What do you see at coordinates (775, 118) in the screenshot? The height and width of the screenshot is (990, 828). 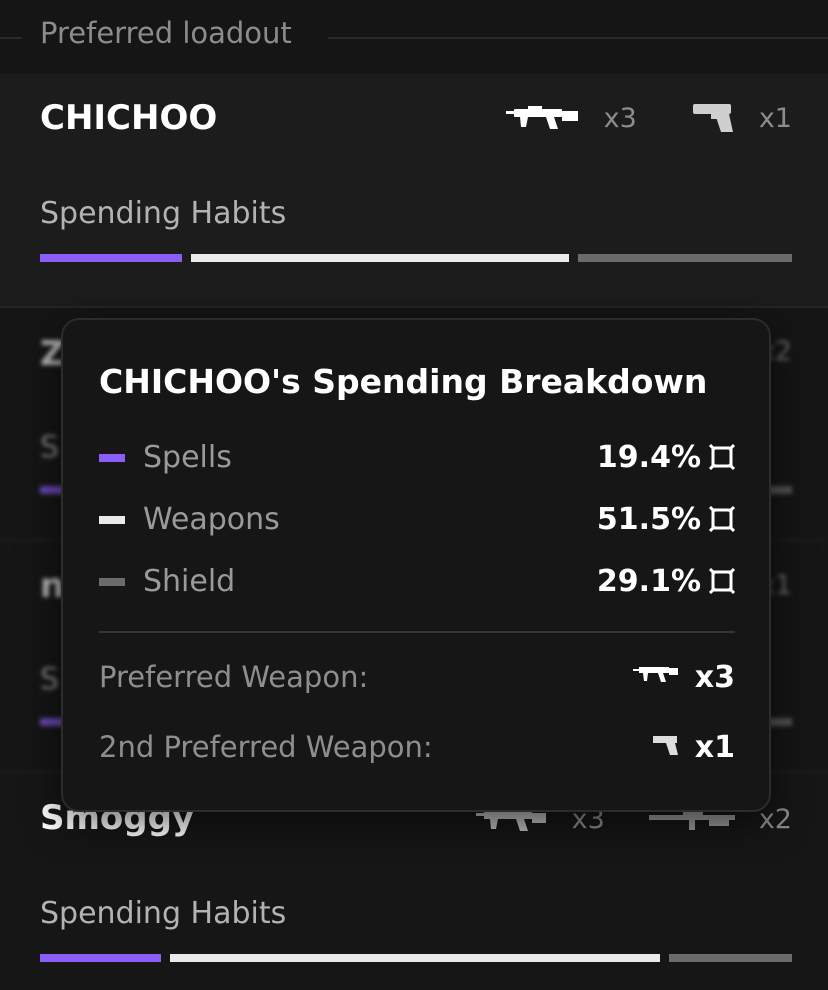 I see `weapon-count: x1` at bounding box center [775, 118].